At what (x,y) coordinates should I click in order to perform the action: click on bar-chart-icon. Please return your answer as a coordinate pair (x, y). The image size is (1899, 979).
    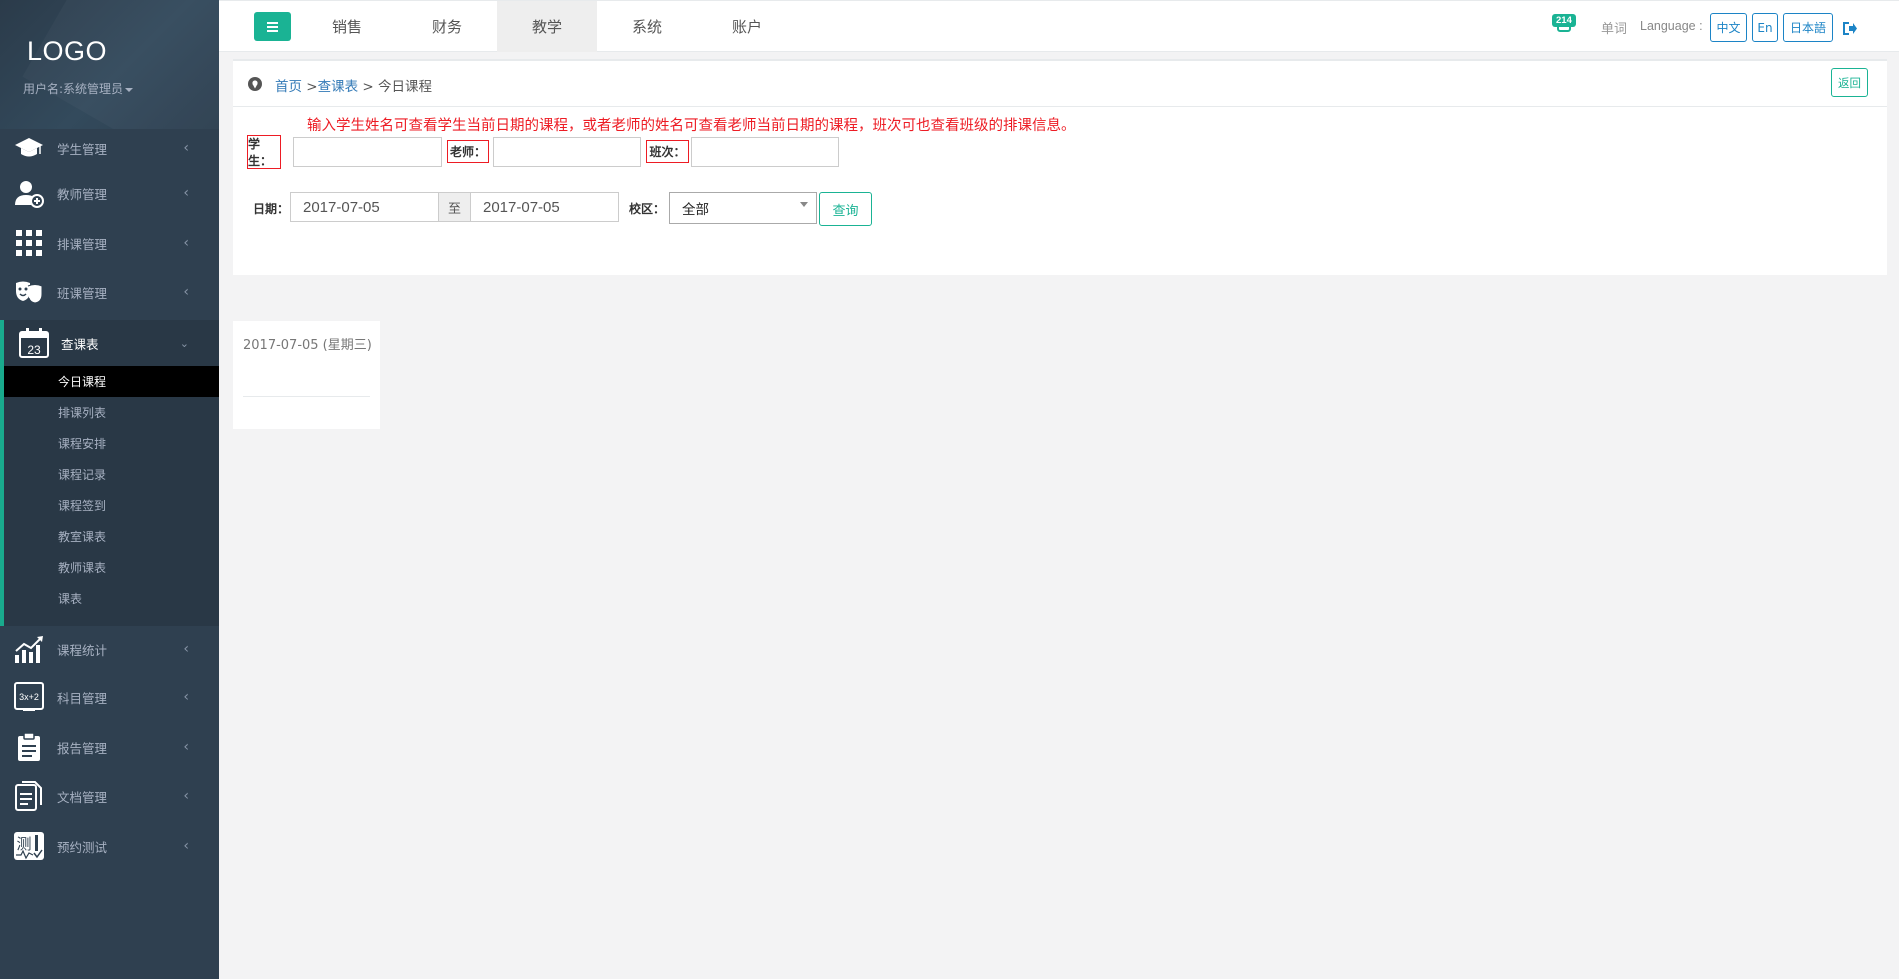
    Looking at the image, I should click on (29, 649).